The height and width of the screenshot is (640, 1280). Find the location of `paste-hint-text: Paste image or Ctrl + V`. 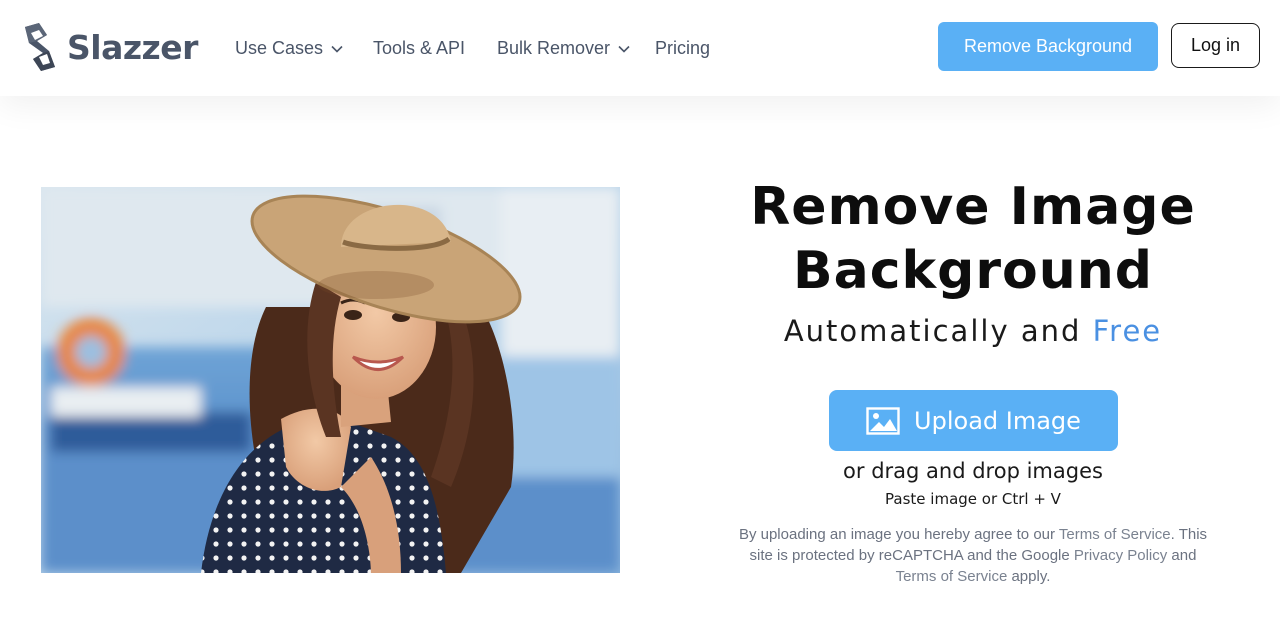

paste-hint-text: Paste image or Ctrl + V is located at coordinates (973, 499).